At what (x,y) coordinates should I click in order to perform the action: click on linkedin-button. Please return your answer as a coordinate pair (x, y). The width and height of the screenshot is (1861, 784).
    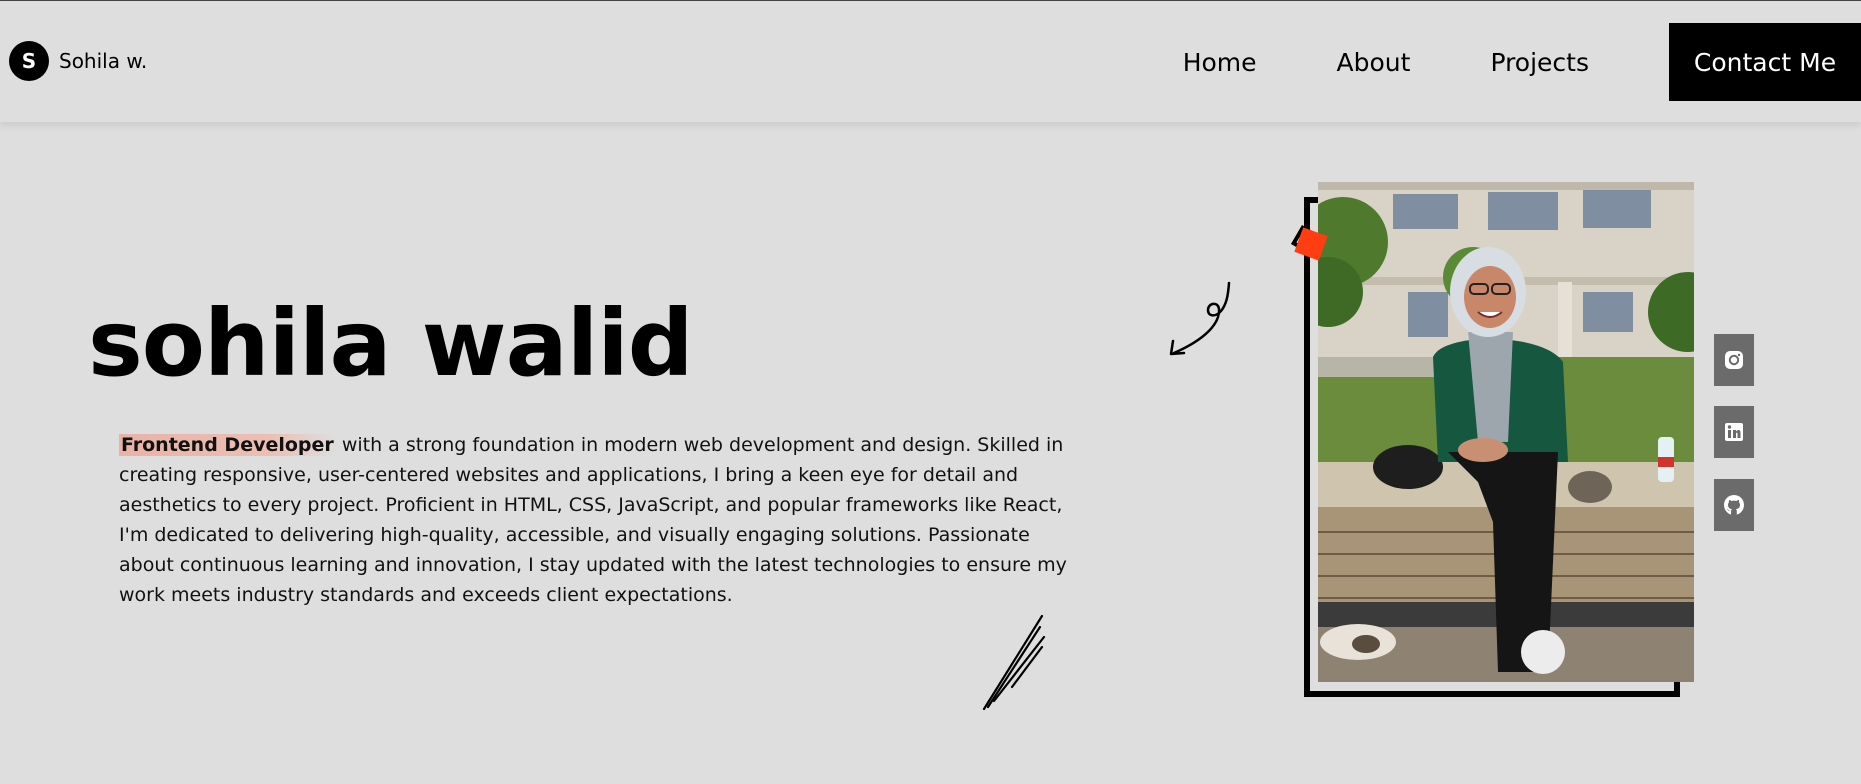
    Looking at the image, I should click on (1734, 432).